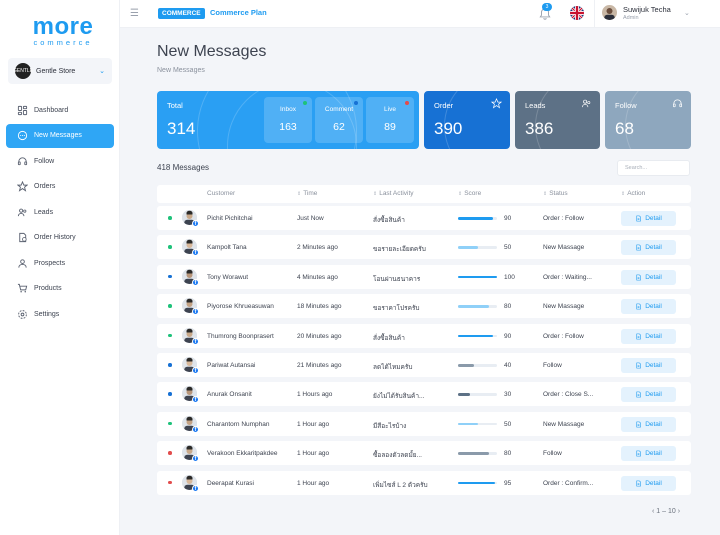  I want to click on sort-icon: ⇕, so click(460, 194).